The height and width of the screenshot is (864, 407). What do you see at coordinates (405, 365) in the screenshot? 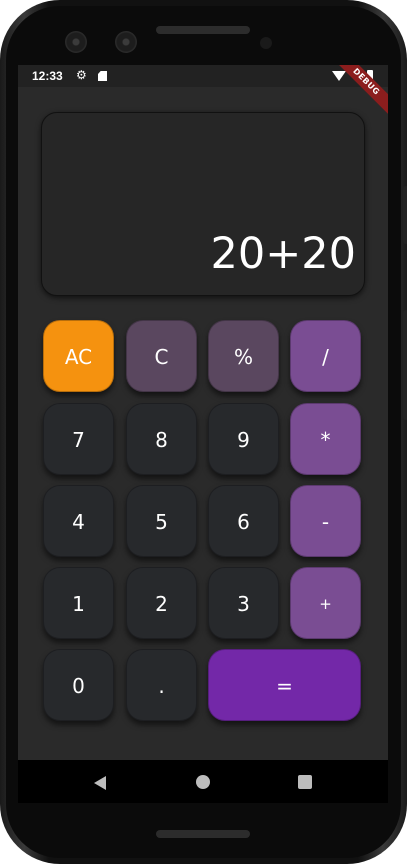
I see `power-button` at bounding box center [405, 365].